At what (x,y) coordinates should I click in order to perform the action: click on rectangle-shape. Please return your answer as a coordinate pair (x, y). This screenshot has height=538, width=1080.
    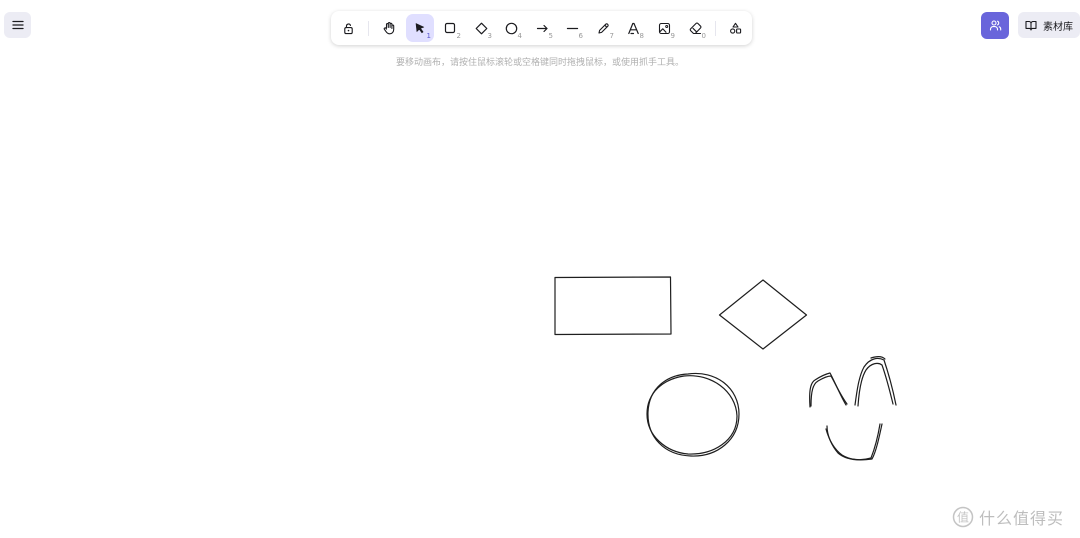
    Looking at the image, I should click on (613, 306).